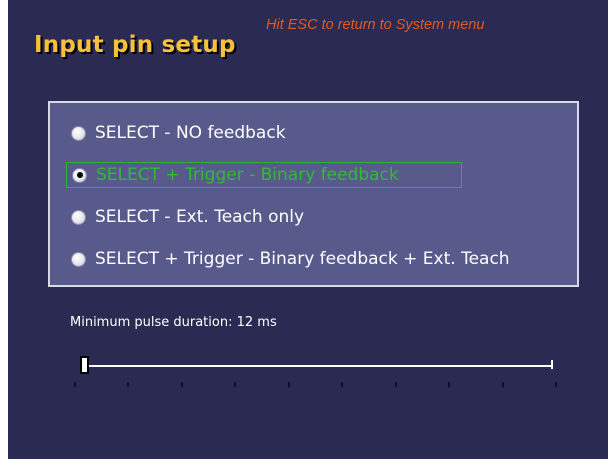  What do you see at coordinates (256, 322) in the screenshot?
I see `pulse-duration-value: 12 ms` at bounding box center [256, 322].